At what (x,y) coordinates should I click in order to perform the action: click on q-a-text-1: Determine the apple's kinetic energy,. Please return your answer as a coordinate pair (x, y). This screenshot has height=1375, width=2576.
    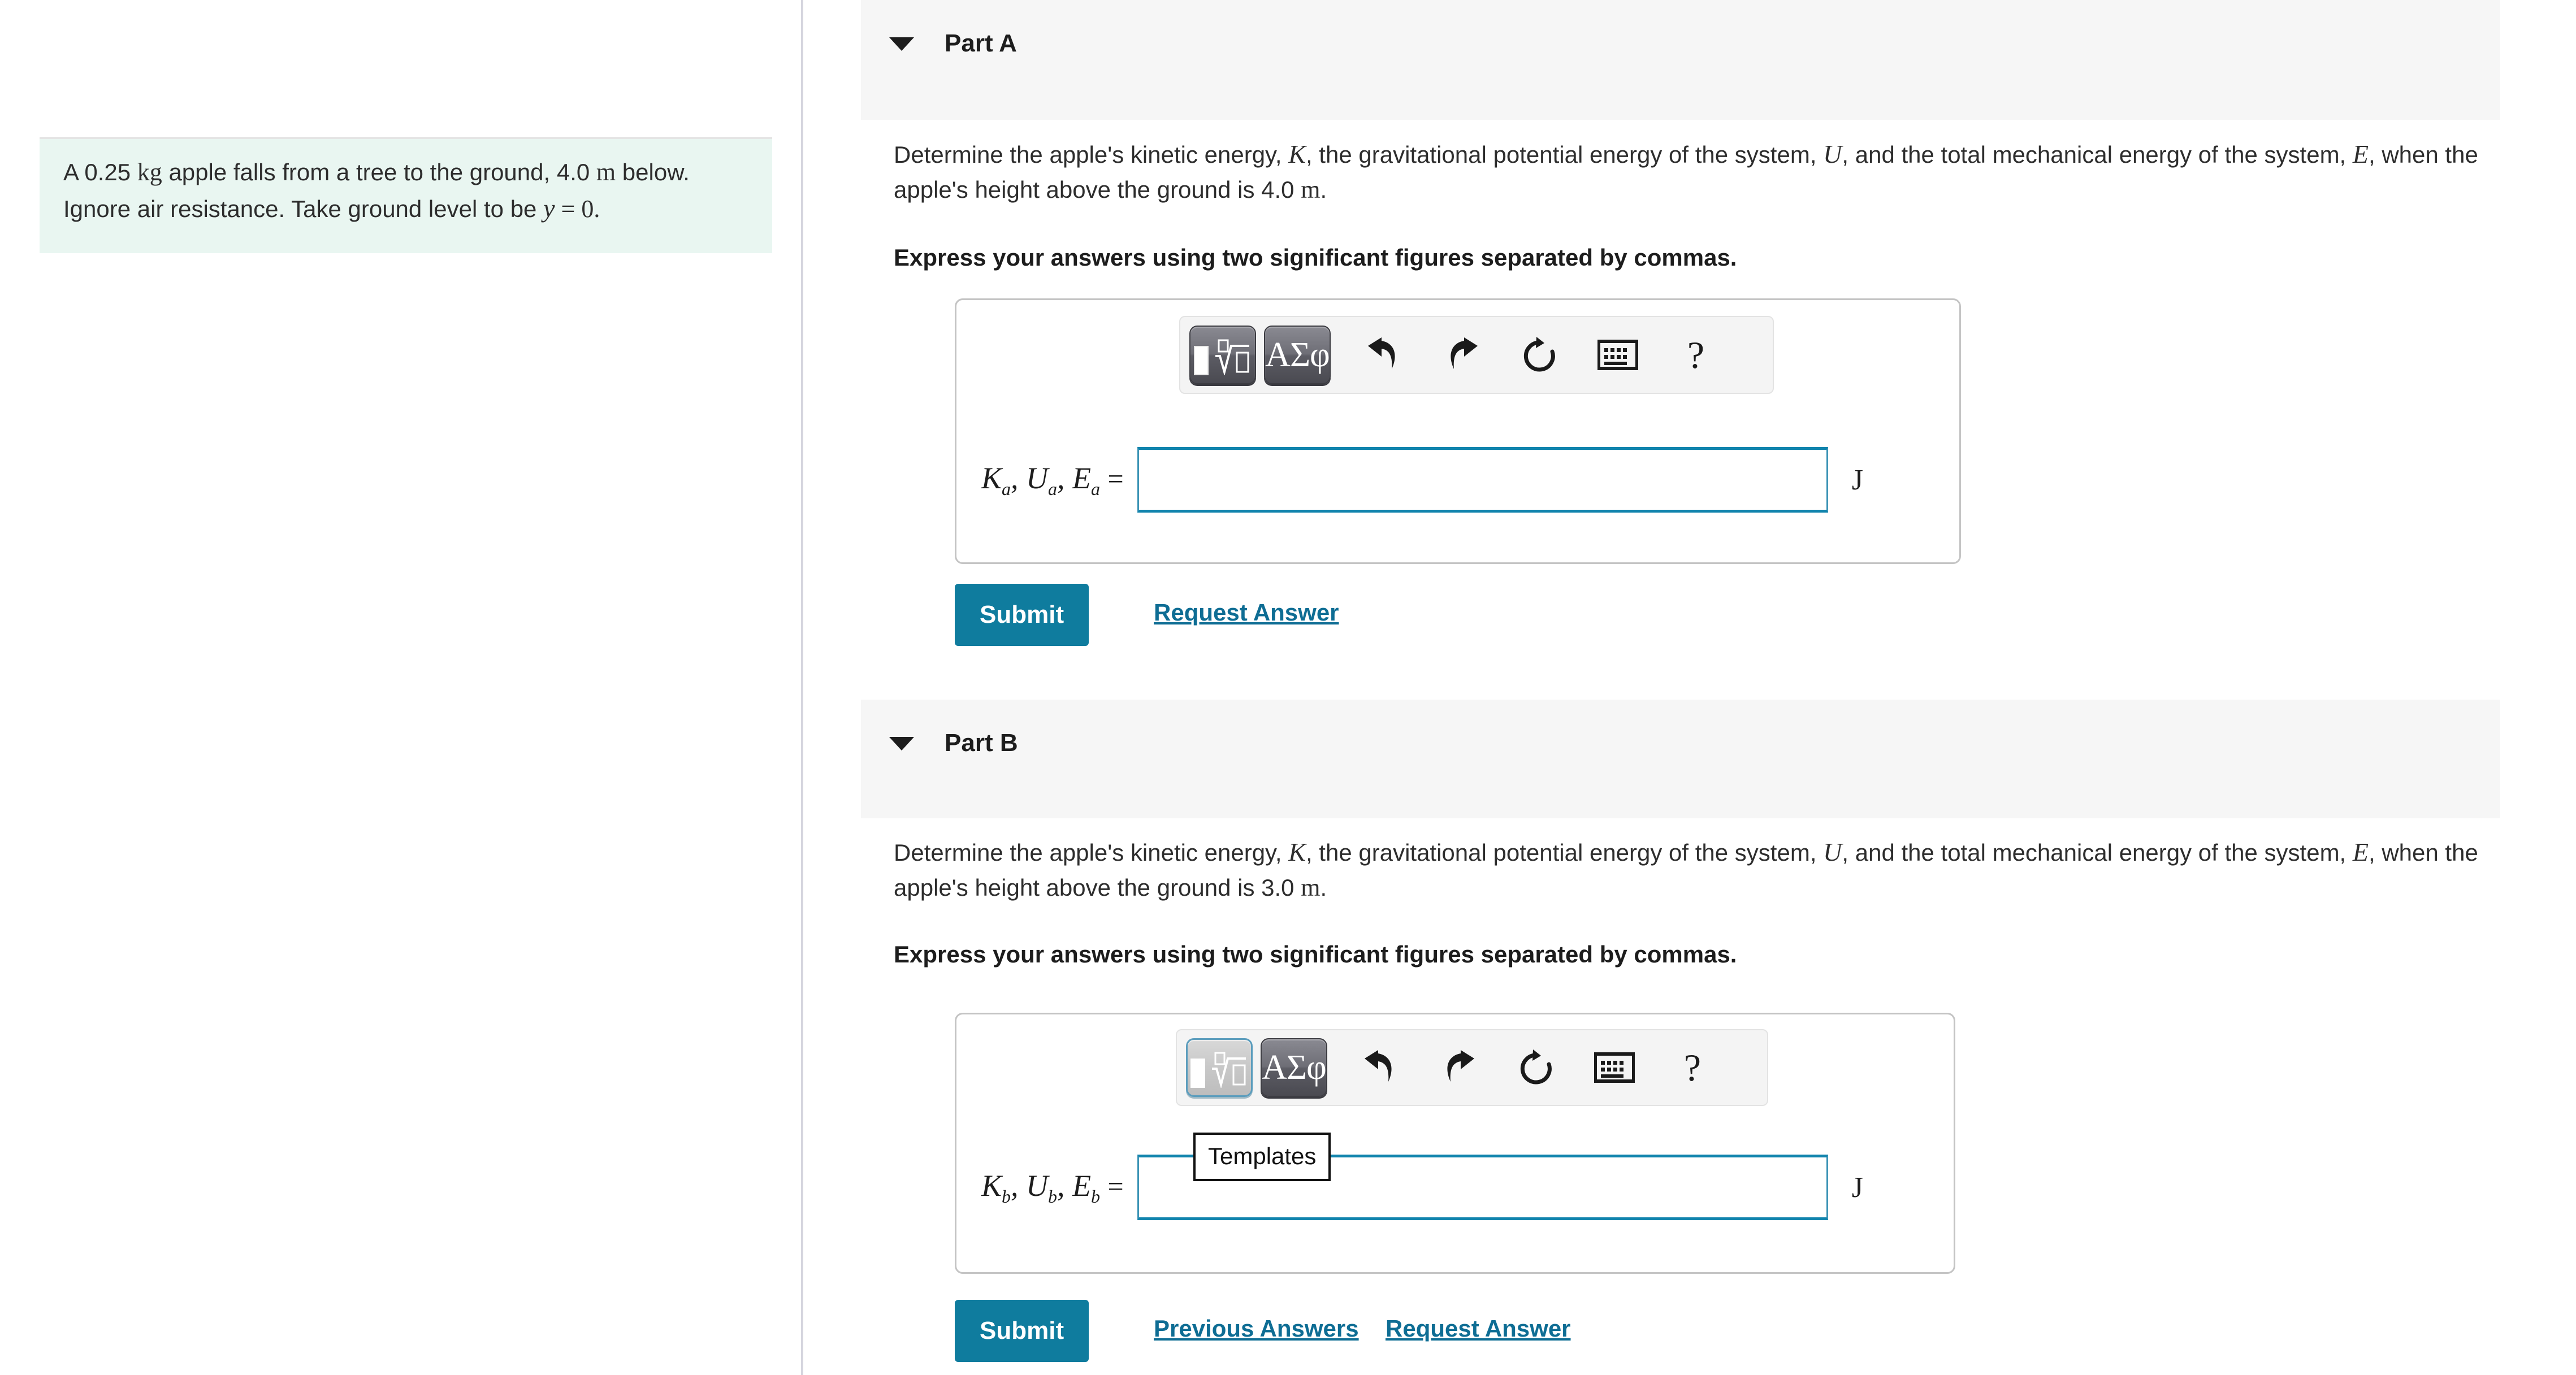
    Looking at the image, I should click on (1091, 154).